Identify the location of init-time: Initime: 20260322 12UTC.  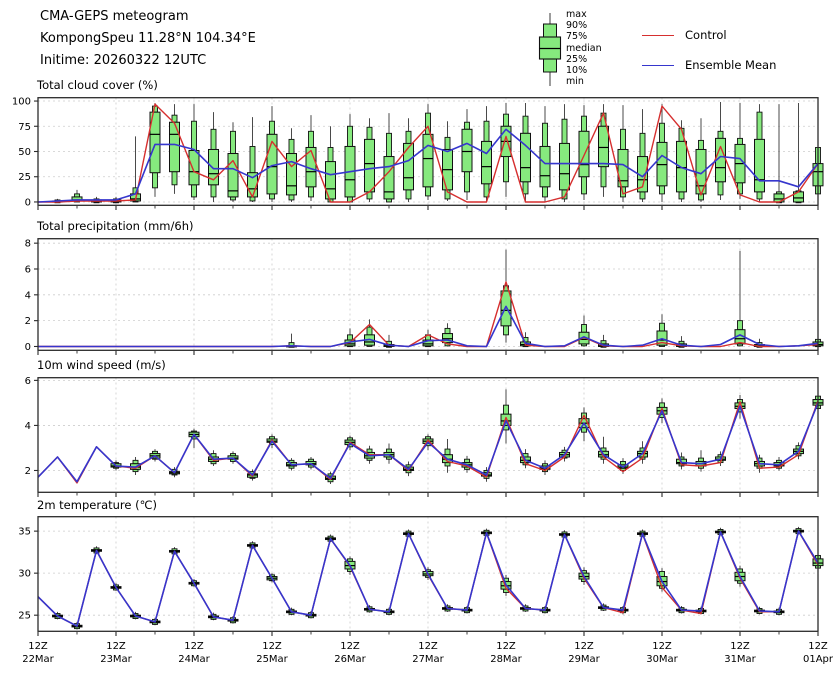
(123, 60).